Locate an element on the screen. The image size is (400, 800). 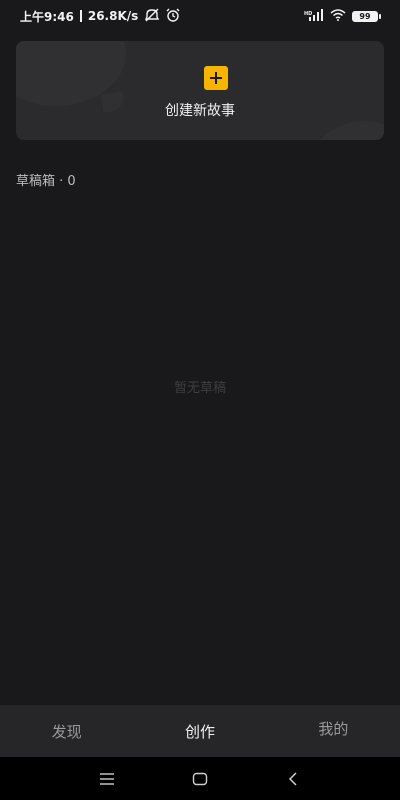
drafts-header: 草稿箱 · 0 is located at coordinates (46, 181).